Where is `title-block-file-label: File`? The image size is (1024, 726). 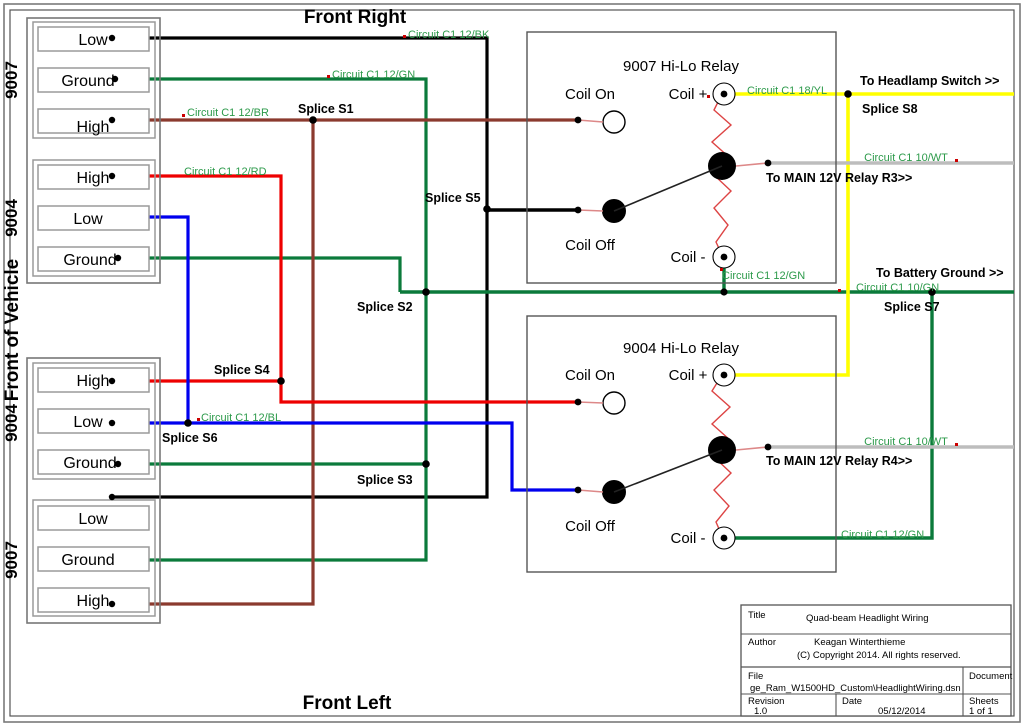 title-block-file-label: File is located at coordinates (755, 676).